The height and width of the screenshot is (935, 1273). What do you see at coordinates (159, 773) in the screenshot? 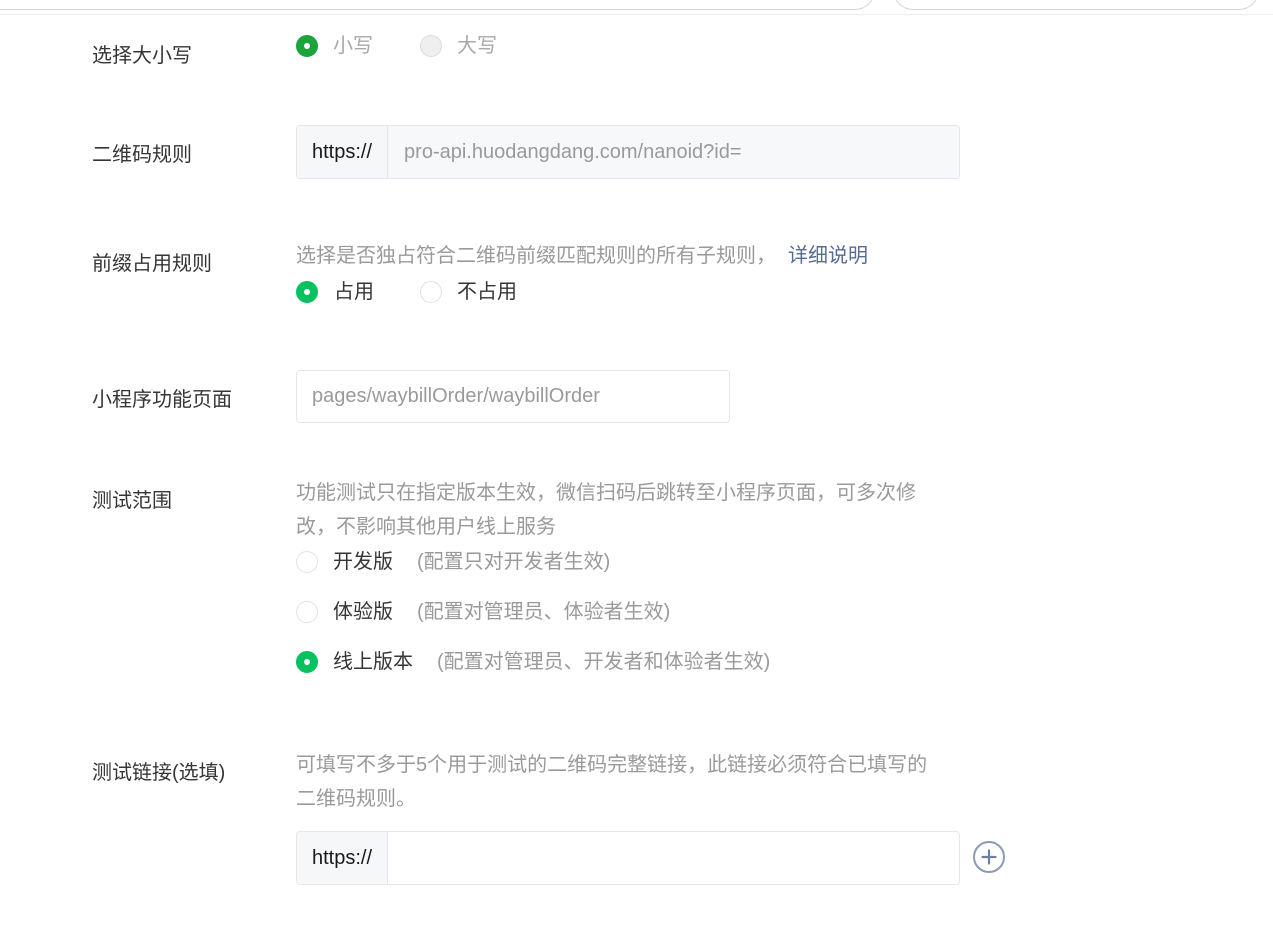
I see `test-link-label: 测试链接(选填)` at bounding box center [159, 773].